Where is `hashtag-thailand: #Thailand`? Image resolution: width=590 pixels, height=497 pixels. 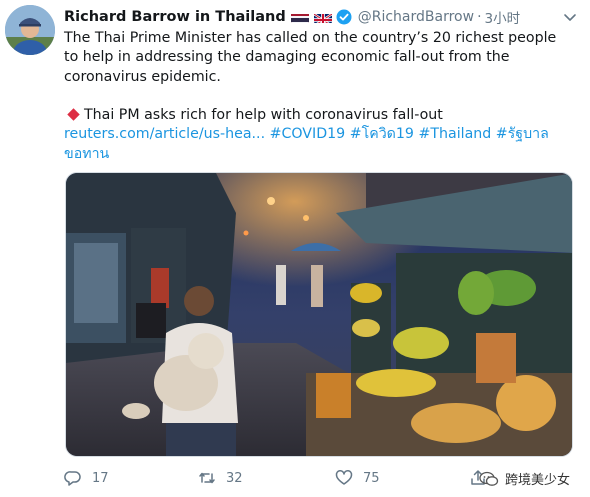 hashtag-thailand: #Thailand is located at coordinates (454, 134).